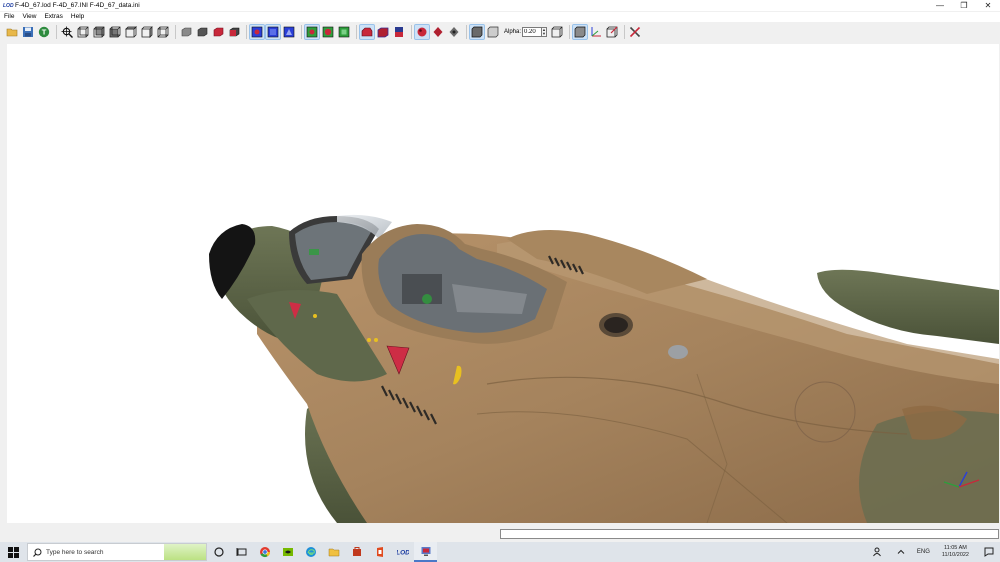  What do you see at coordinates (477, 32) in the screenshot?
I see `solid-box-icon` at bounding box center [477, 32].